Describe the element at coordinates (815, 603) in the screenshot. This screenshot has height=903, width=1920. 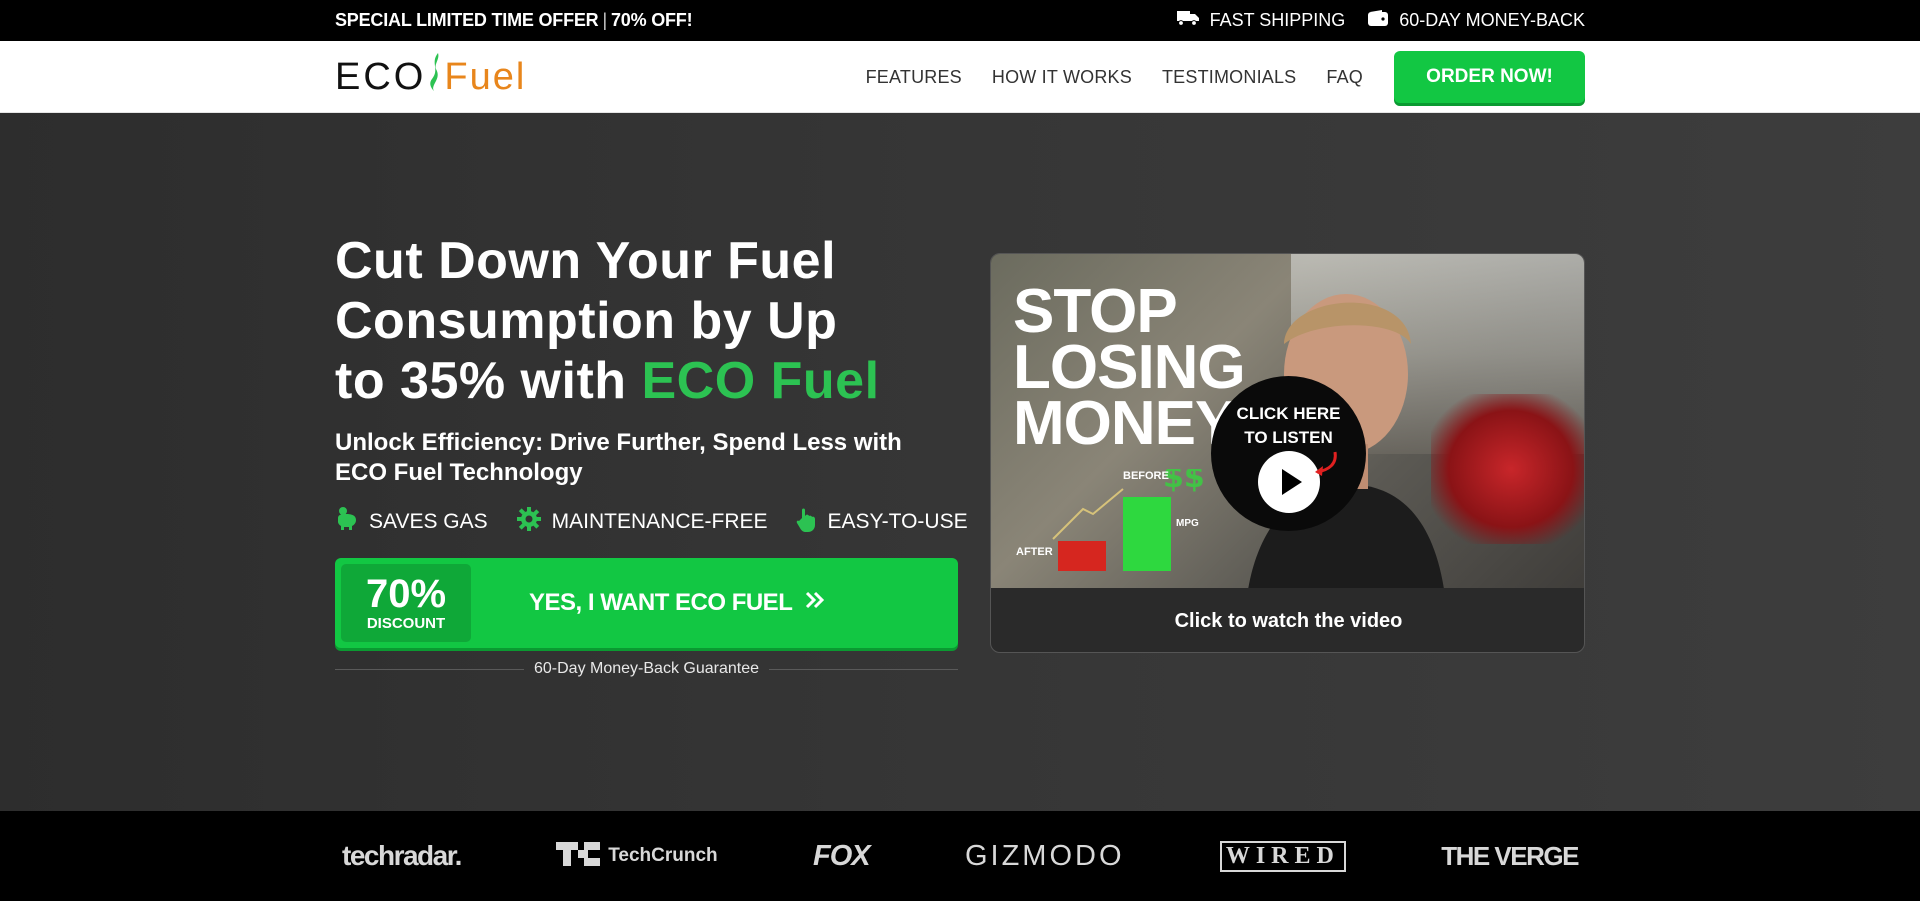
I see `double-chevron-right-icon` at that location.